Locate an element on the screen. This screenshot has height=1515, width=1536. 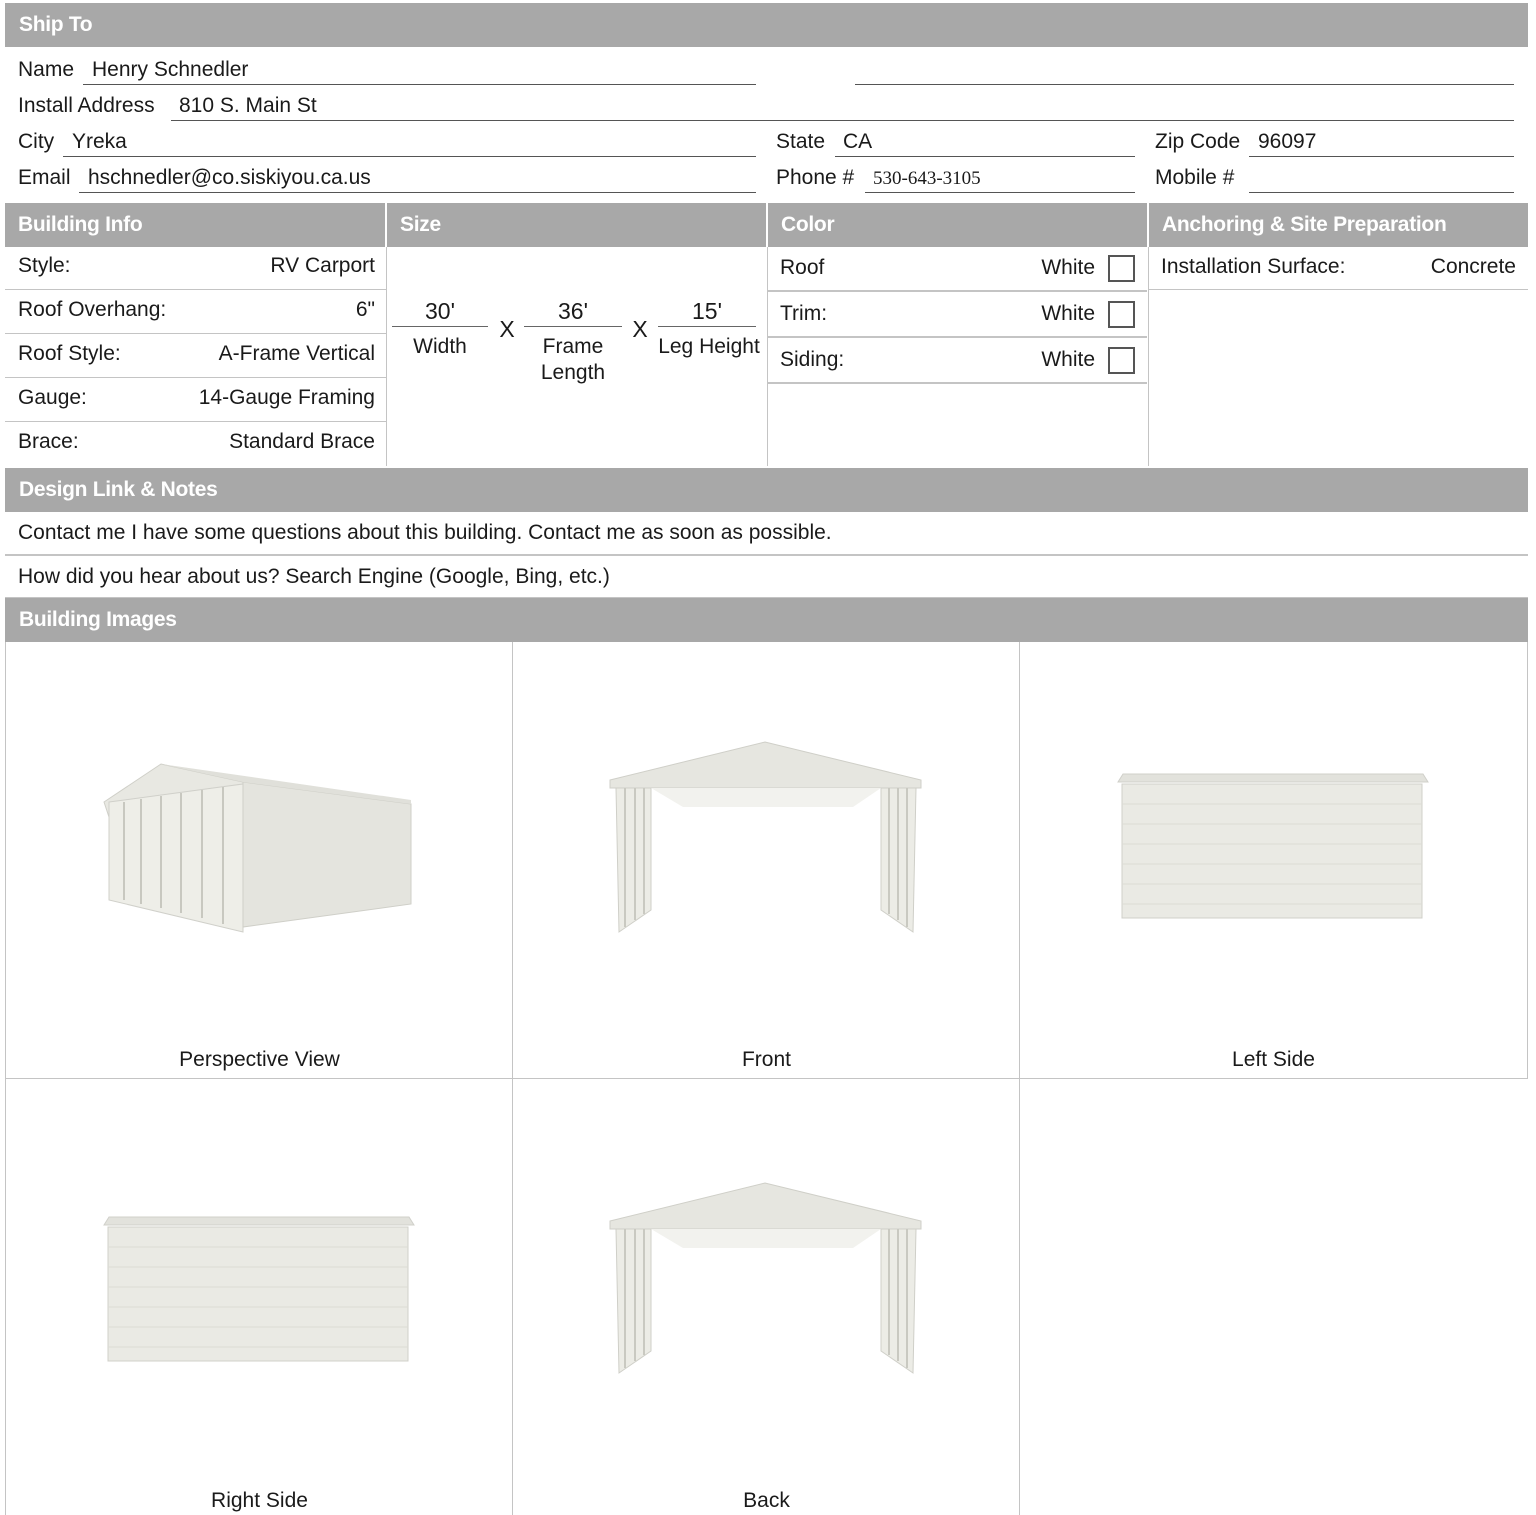
phone-underline is located at coordinates (1000, 192).